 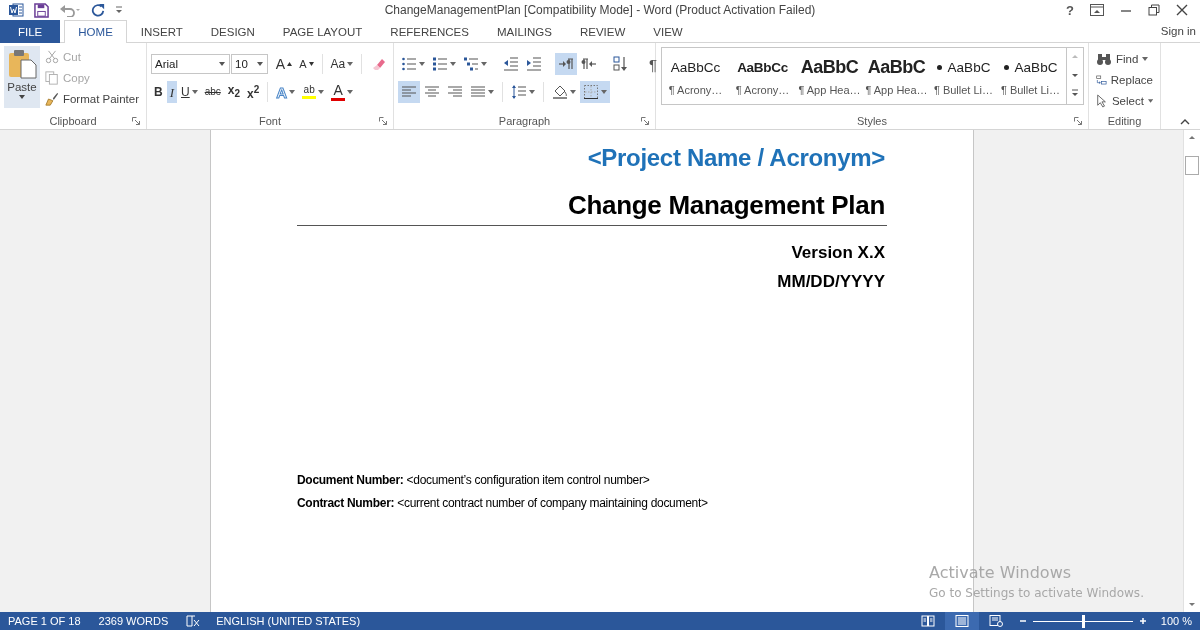 What do you see at coordinates (70, 10) in the screenshot?
I see `undo-icon` at bounding box center [70, 10].